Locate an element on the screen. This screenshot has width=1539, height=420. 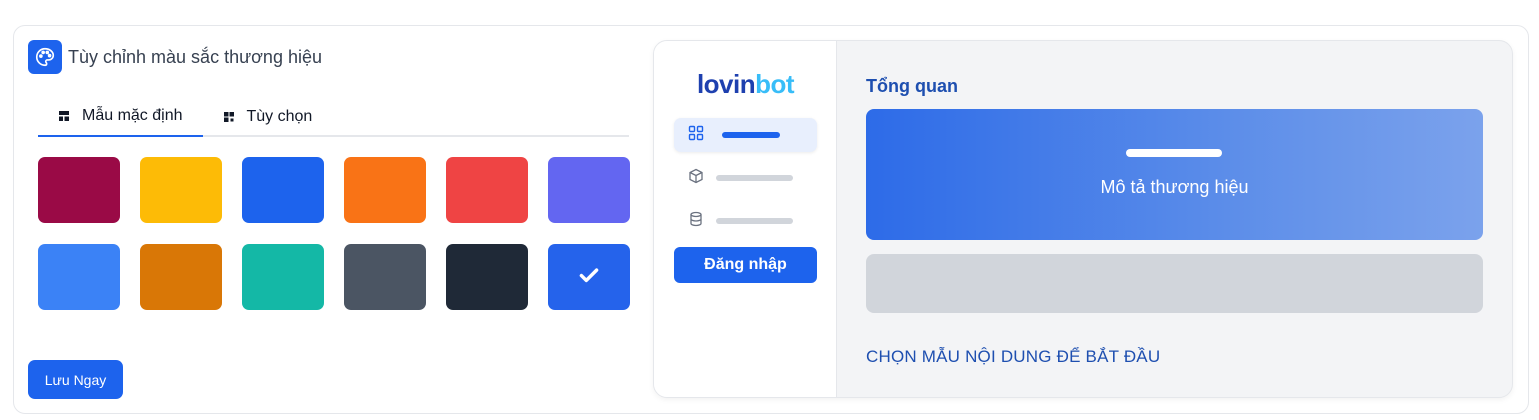
save-button: Lưu Ngay is located at coordinates (75, 379).